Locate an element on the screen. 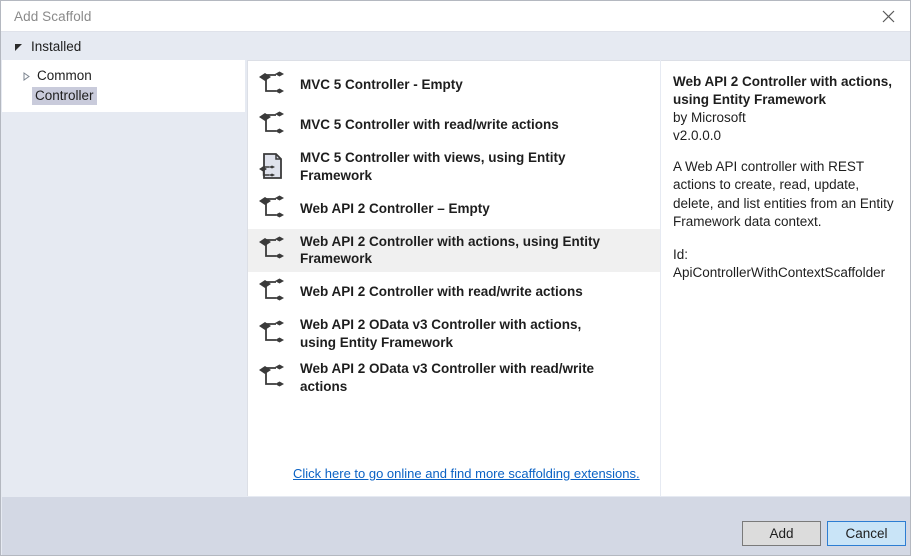 The width and height of the screenshot is (911, 556). tree-item-common: Common is located at coordinates (123, 76).